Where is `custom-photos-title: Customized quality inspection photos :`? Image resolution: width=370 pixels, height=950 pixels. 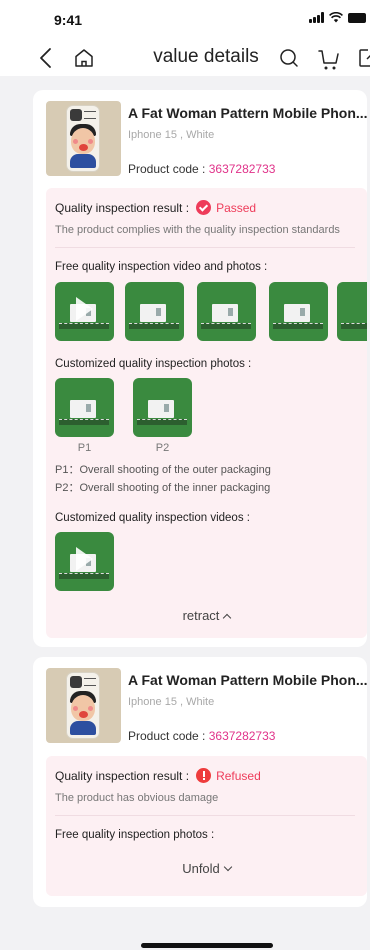
custom-photos-title: Customized quality inspection photos : is located at coordinates (153, 364).